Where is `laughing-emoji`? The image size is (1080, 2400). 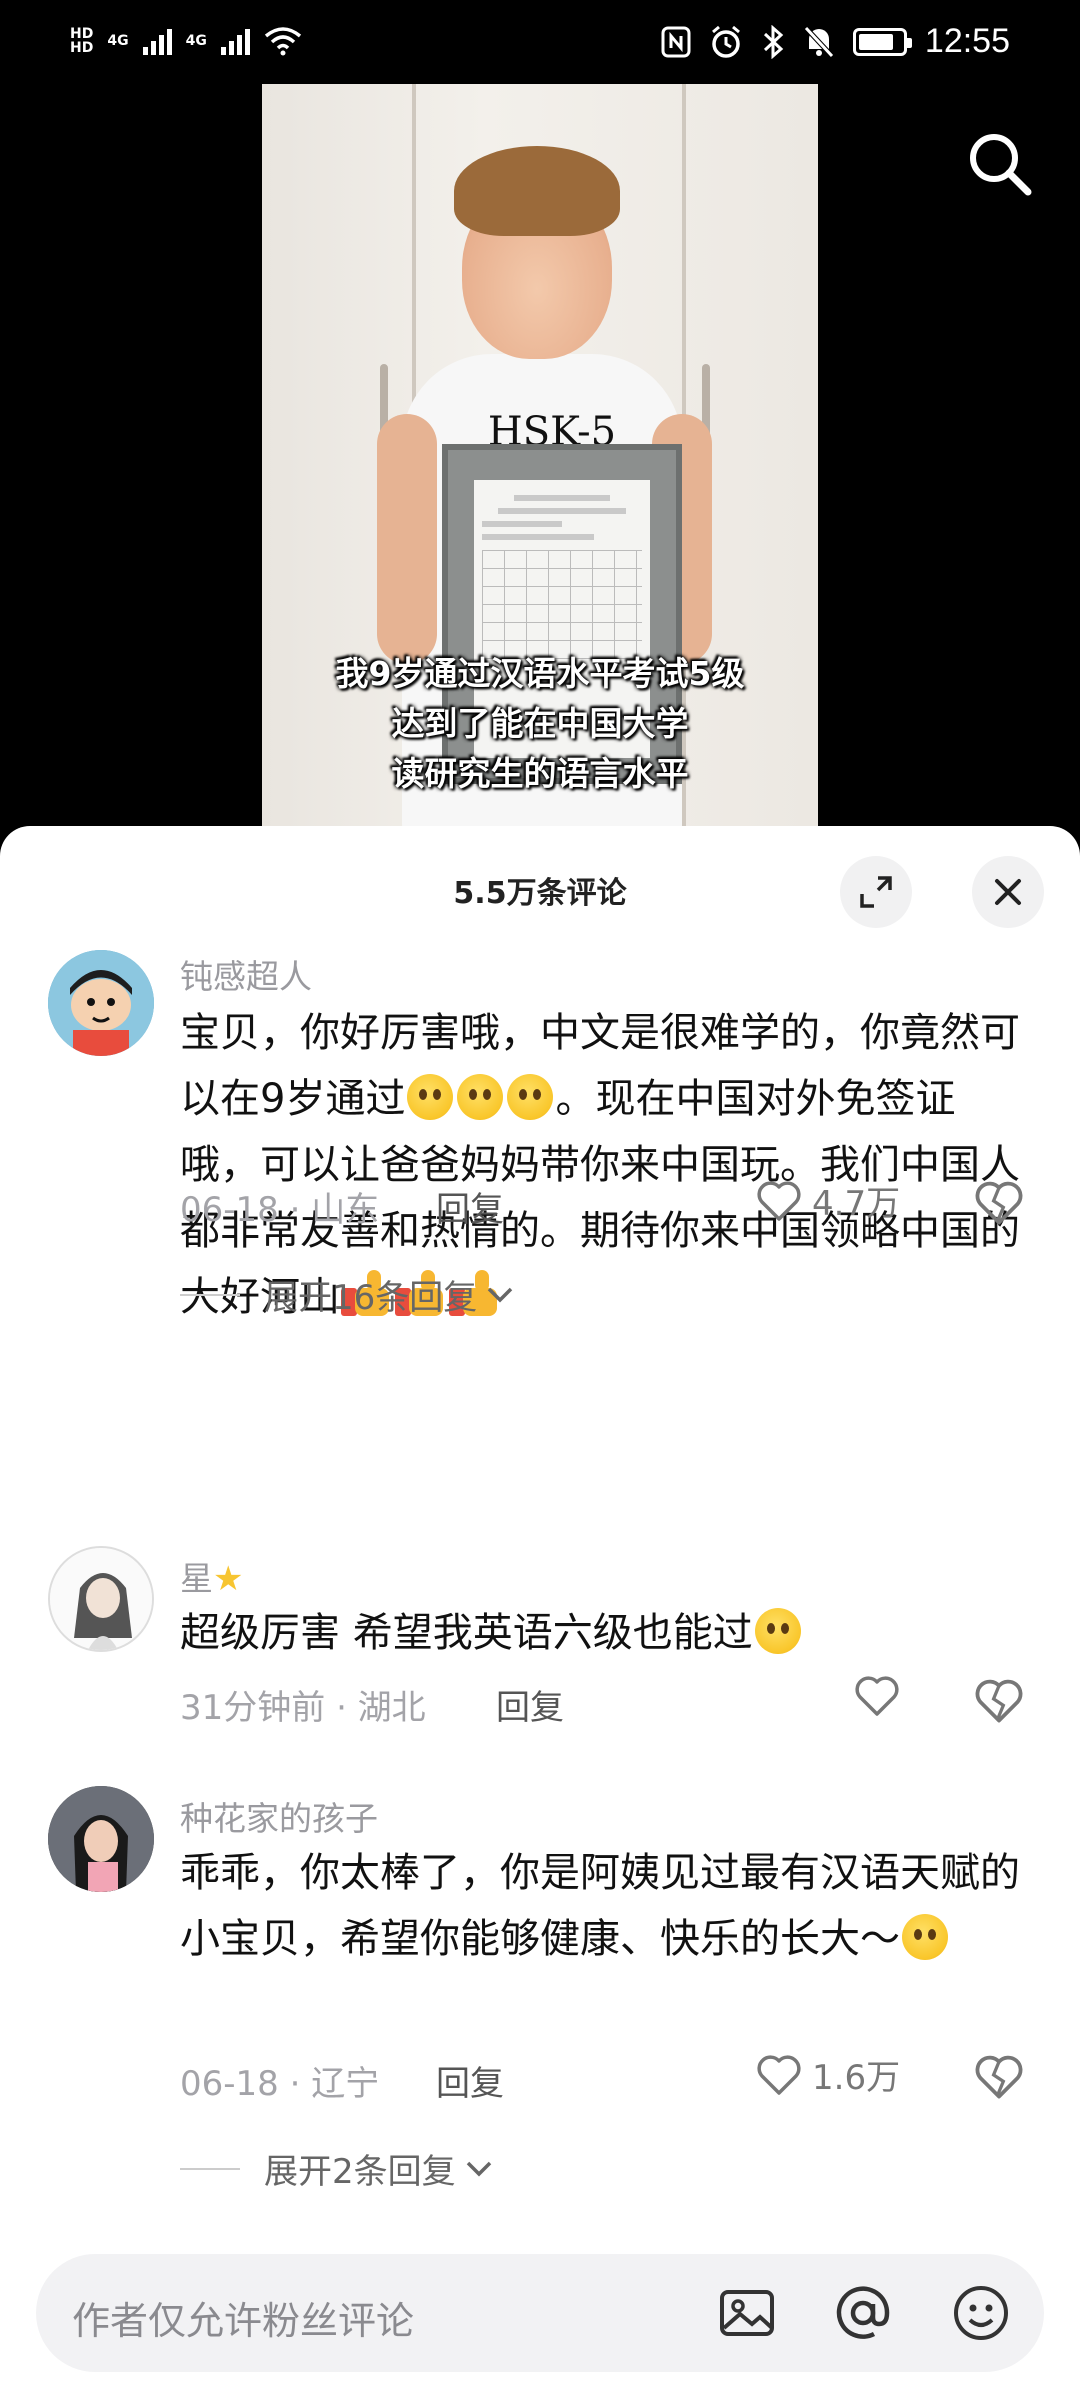 laughing-emoji is located at coordinates (777, 1631).